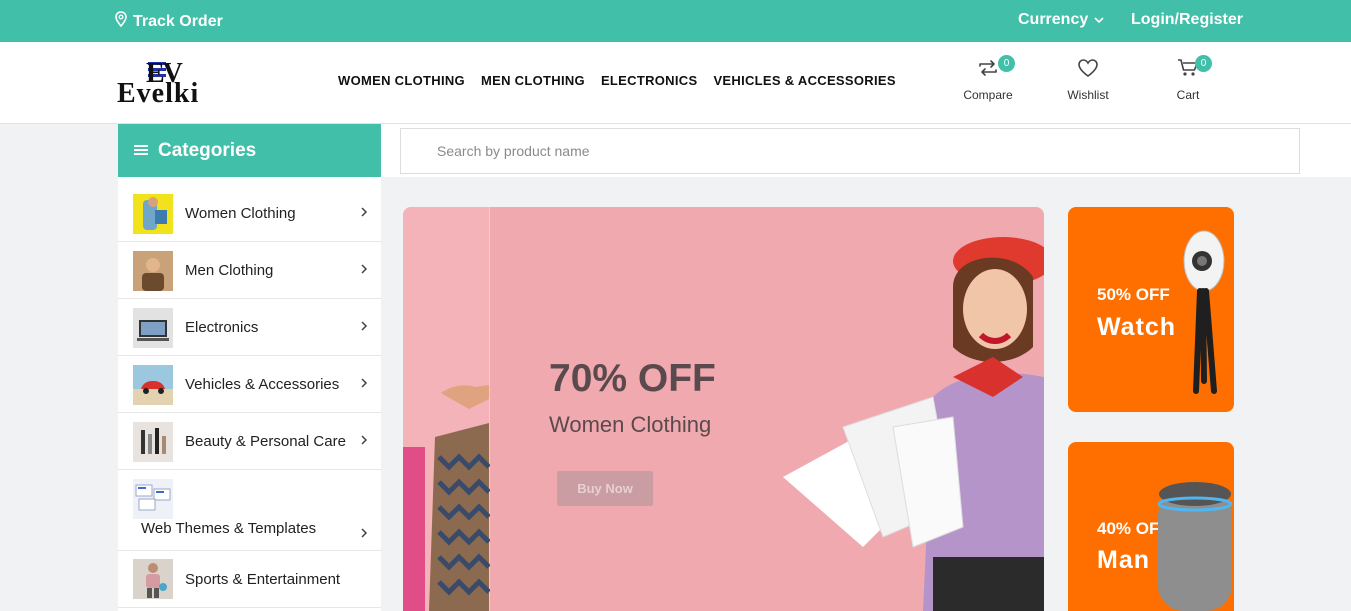 The height and width of the screenshot is (611, 1351). I want to click on nav-electronics: ELECTRONICS, so click(649, 80).